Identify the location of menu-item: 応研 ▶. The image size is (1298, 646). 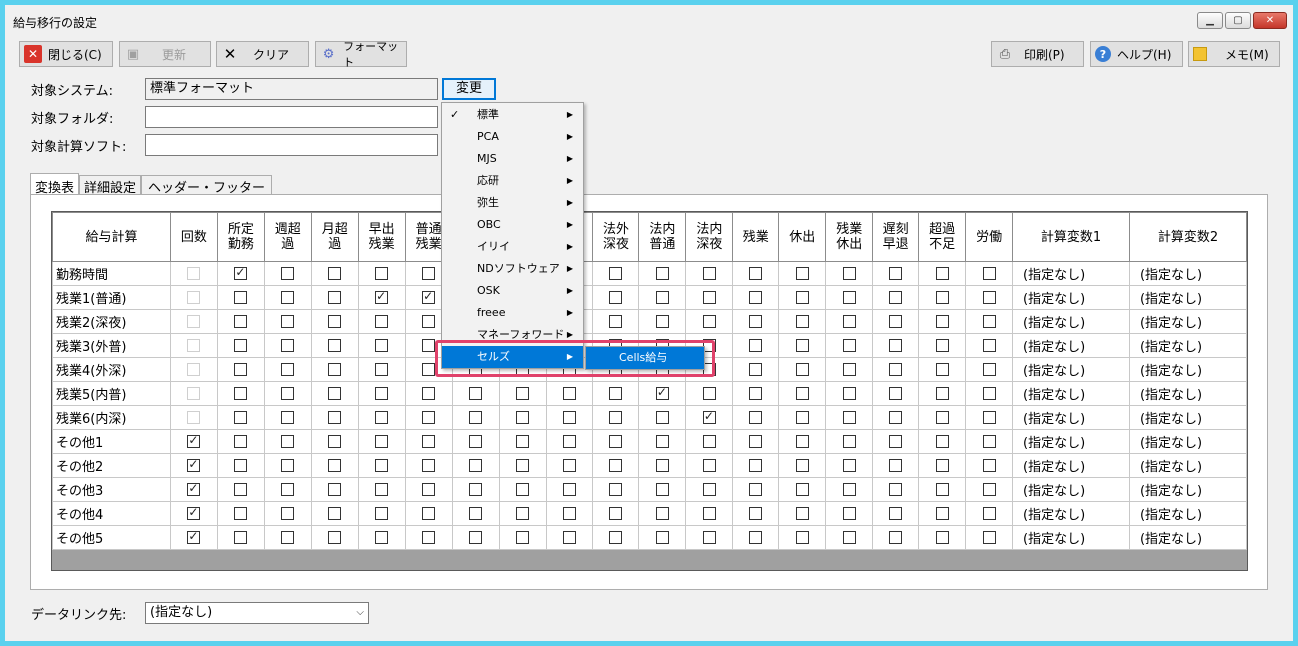
(512, 181).